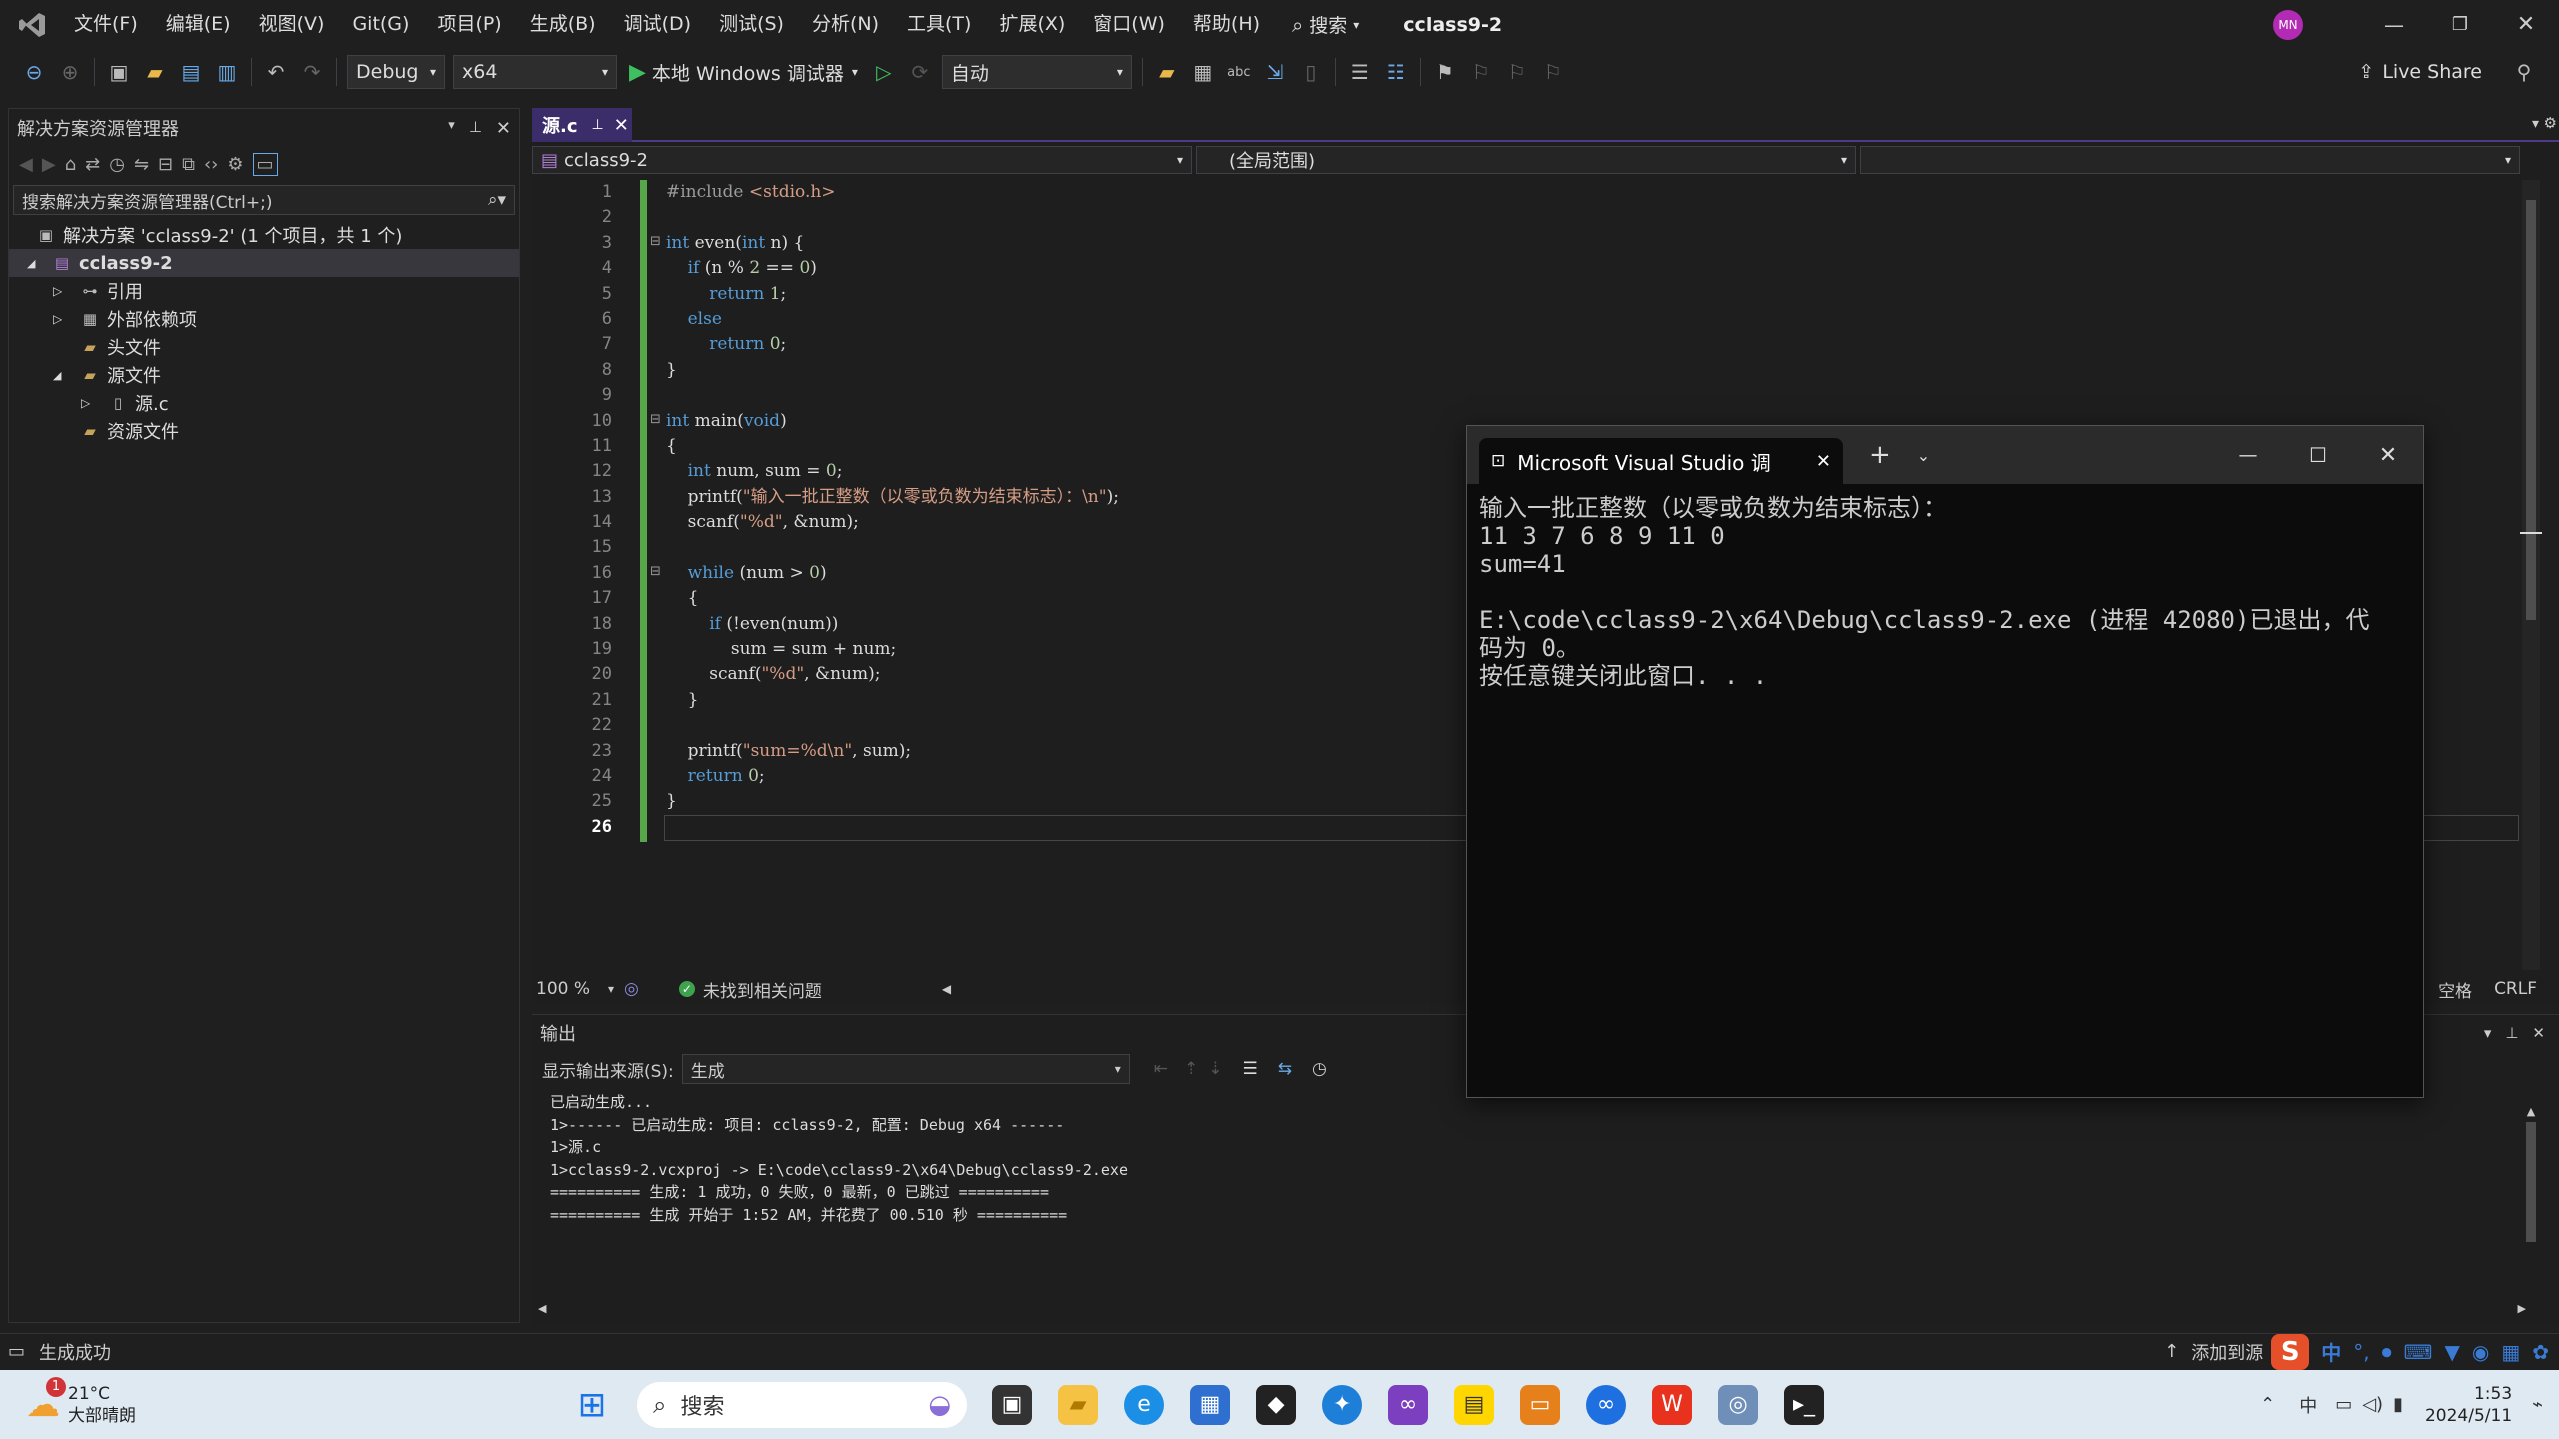 This screenshot has height=1439, width=2559. What do you see at coordinates (2455, 989) in the screenshot?
I see `indent-mode: 空格` at bounding box center [2455, 989].